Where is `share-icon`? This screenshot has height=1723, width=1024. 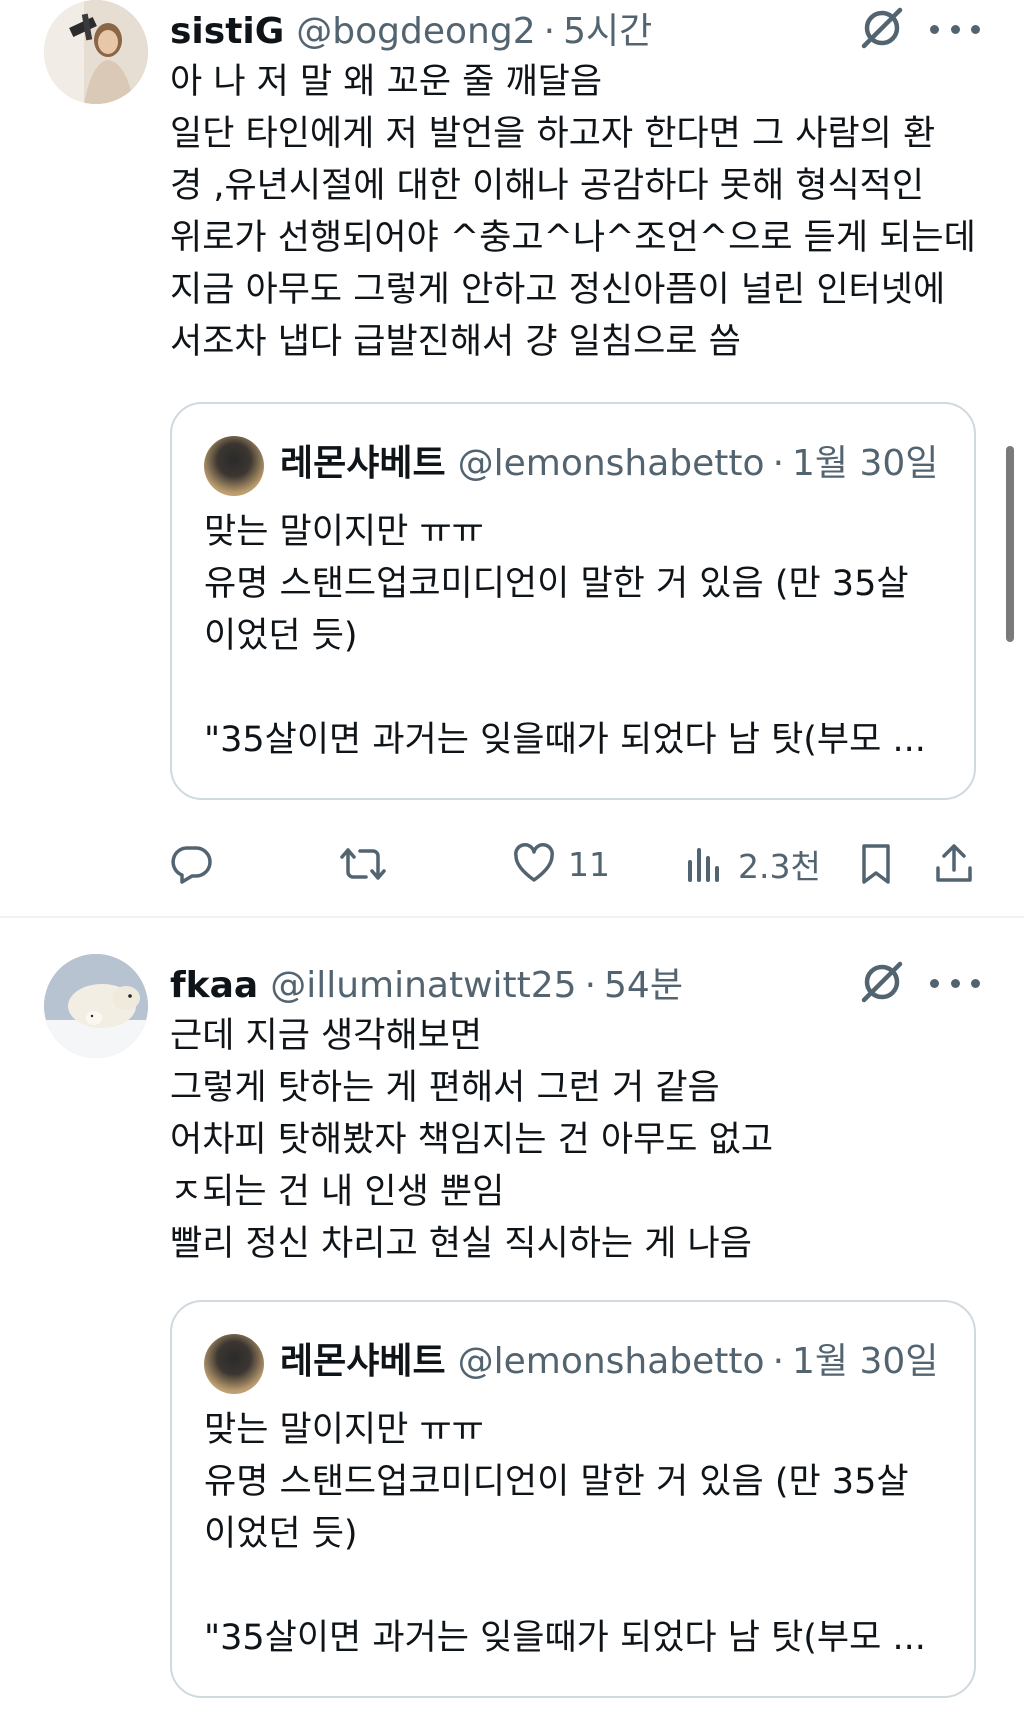 share-icon is located at coordinates (954, 863).